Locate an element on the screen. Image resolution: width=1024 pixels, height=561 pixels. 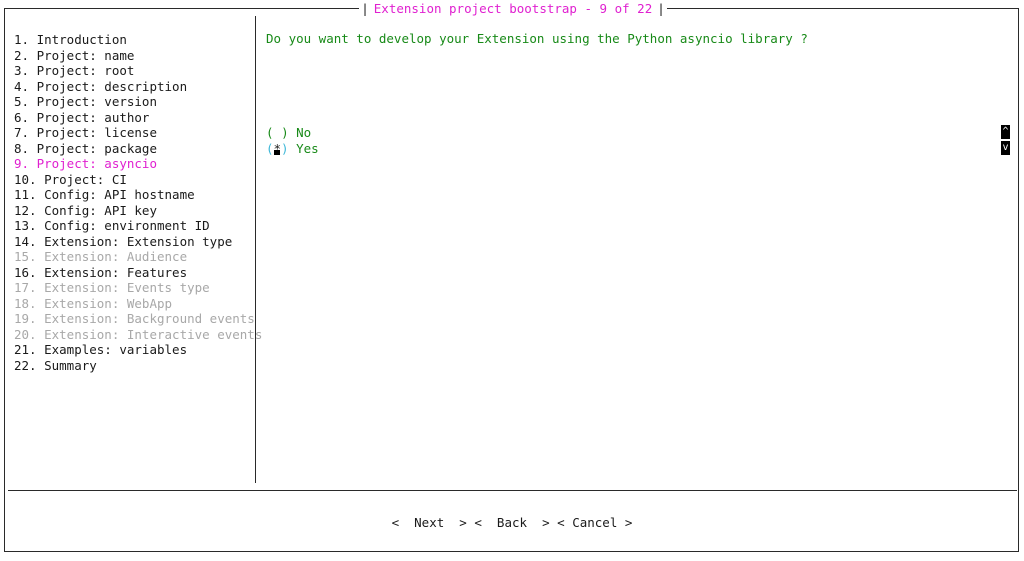
scrollbar: ^ v is located at coordinates (1005, 141).